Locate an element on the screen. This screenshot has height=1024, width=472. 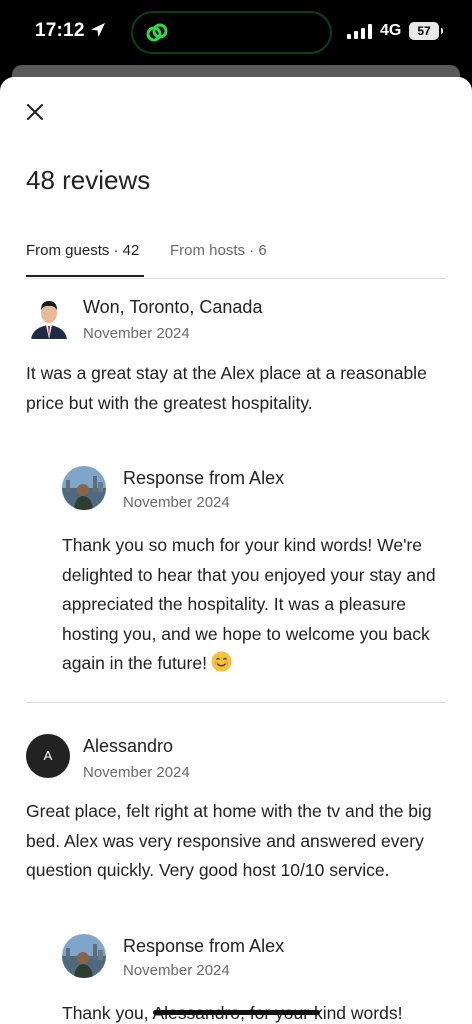
location-arrow-icon is located at coordinates (98, 30).